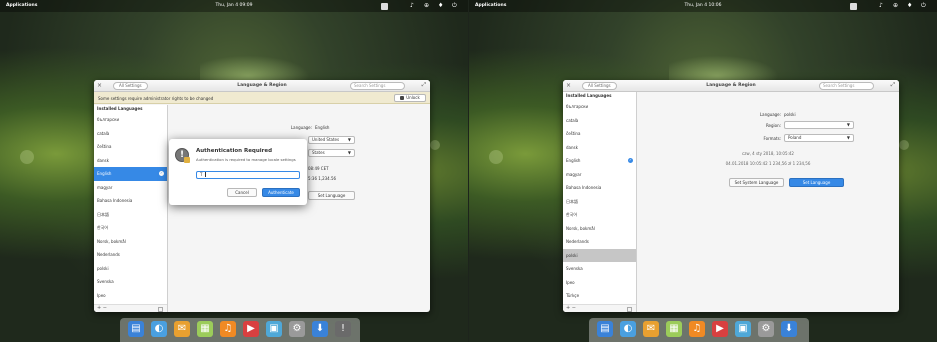  What do you see at coordinates (234, 5) in the screenshot?
I see `panel-clock: Thu, Jan 4 09:09` at bounding box center [234, 5].